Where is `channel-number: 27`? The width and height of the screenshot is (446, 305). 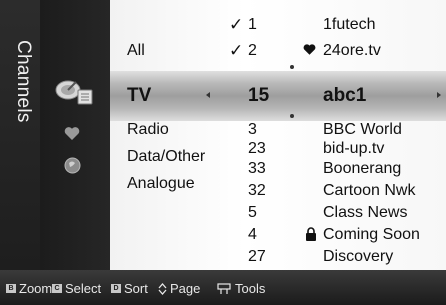
channel-number: 27 is located at coordinates (257, 256).